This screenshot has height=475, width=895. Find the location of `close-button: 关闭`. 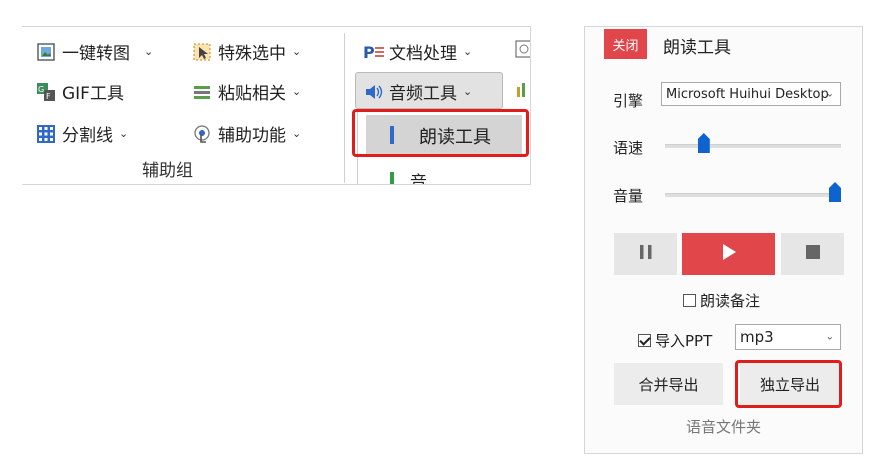

close-button: 关闭 is located at coordinates (625, 44).